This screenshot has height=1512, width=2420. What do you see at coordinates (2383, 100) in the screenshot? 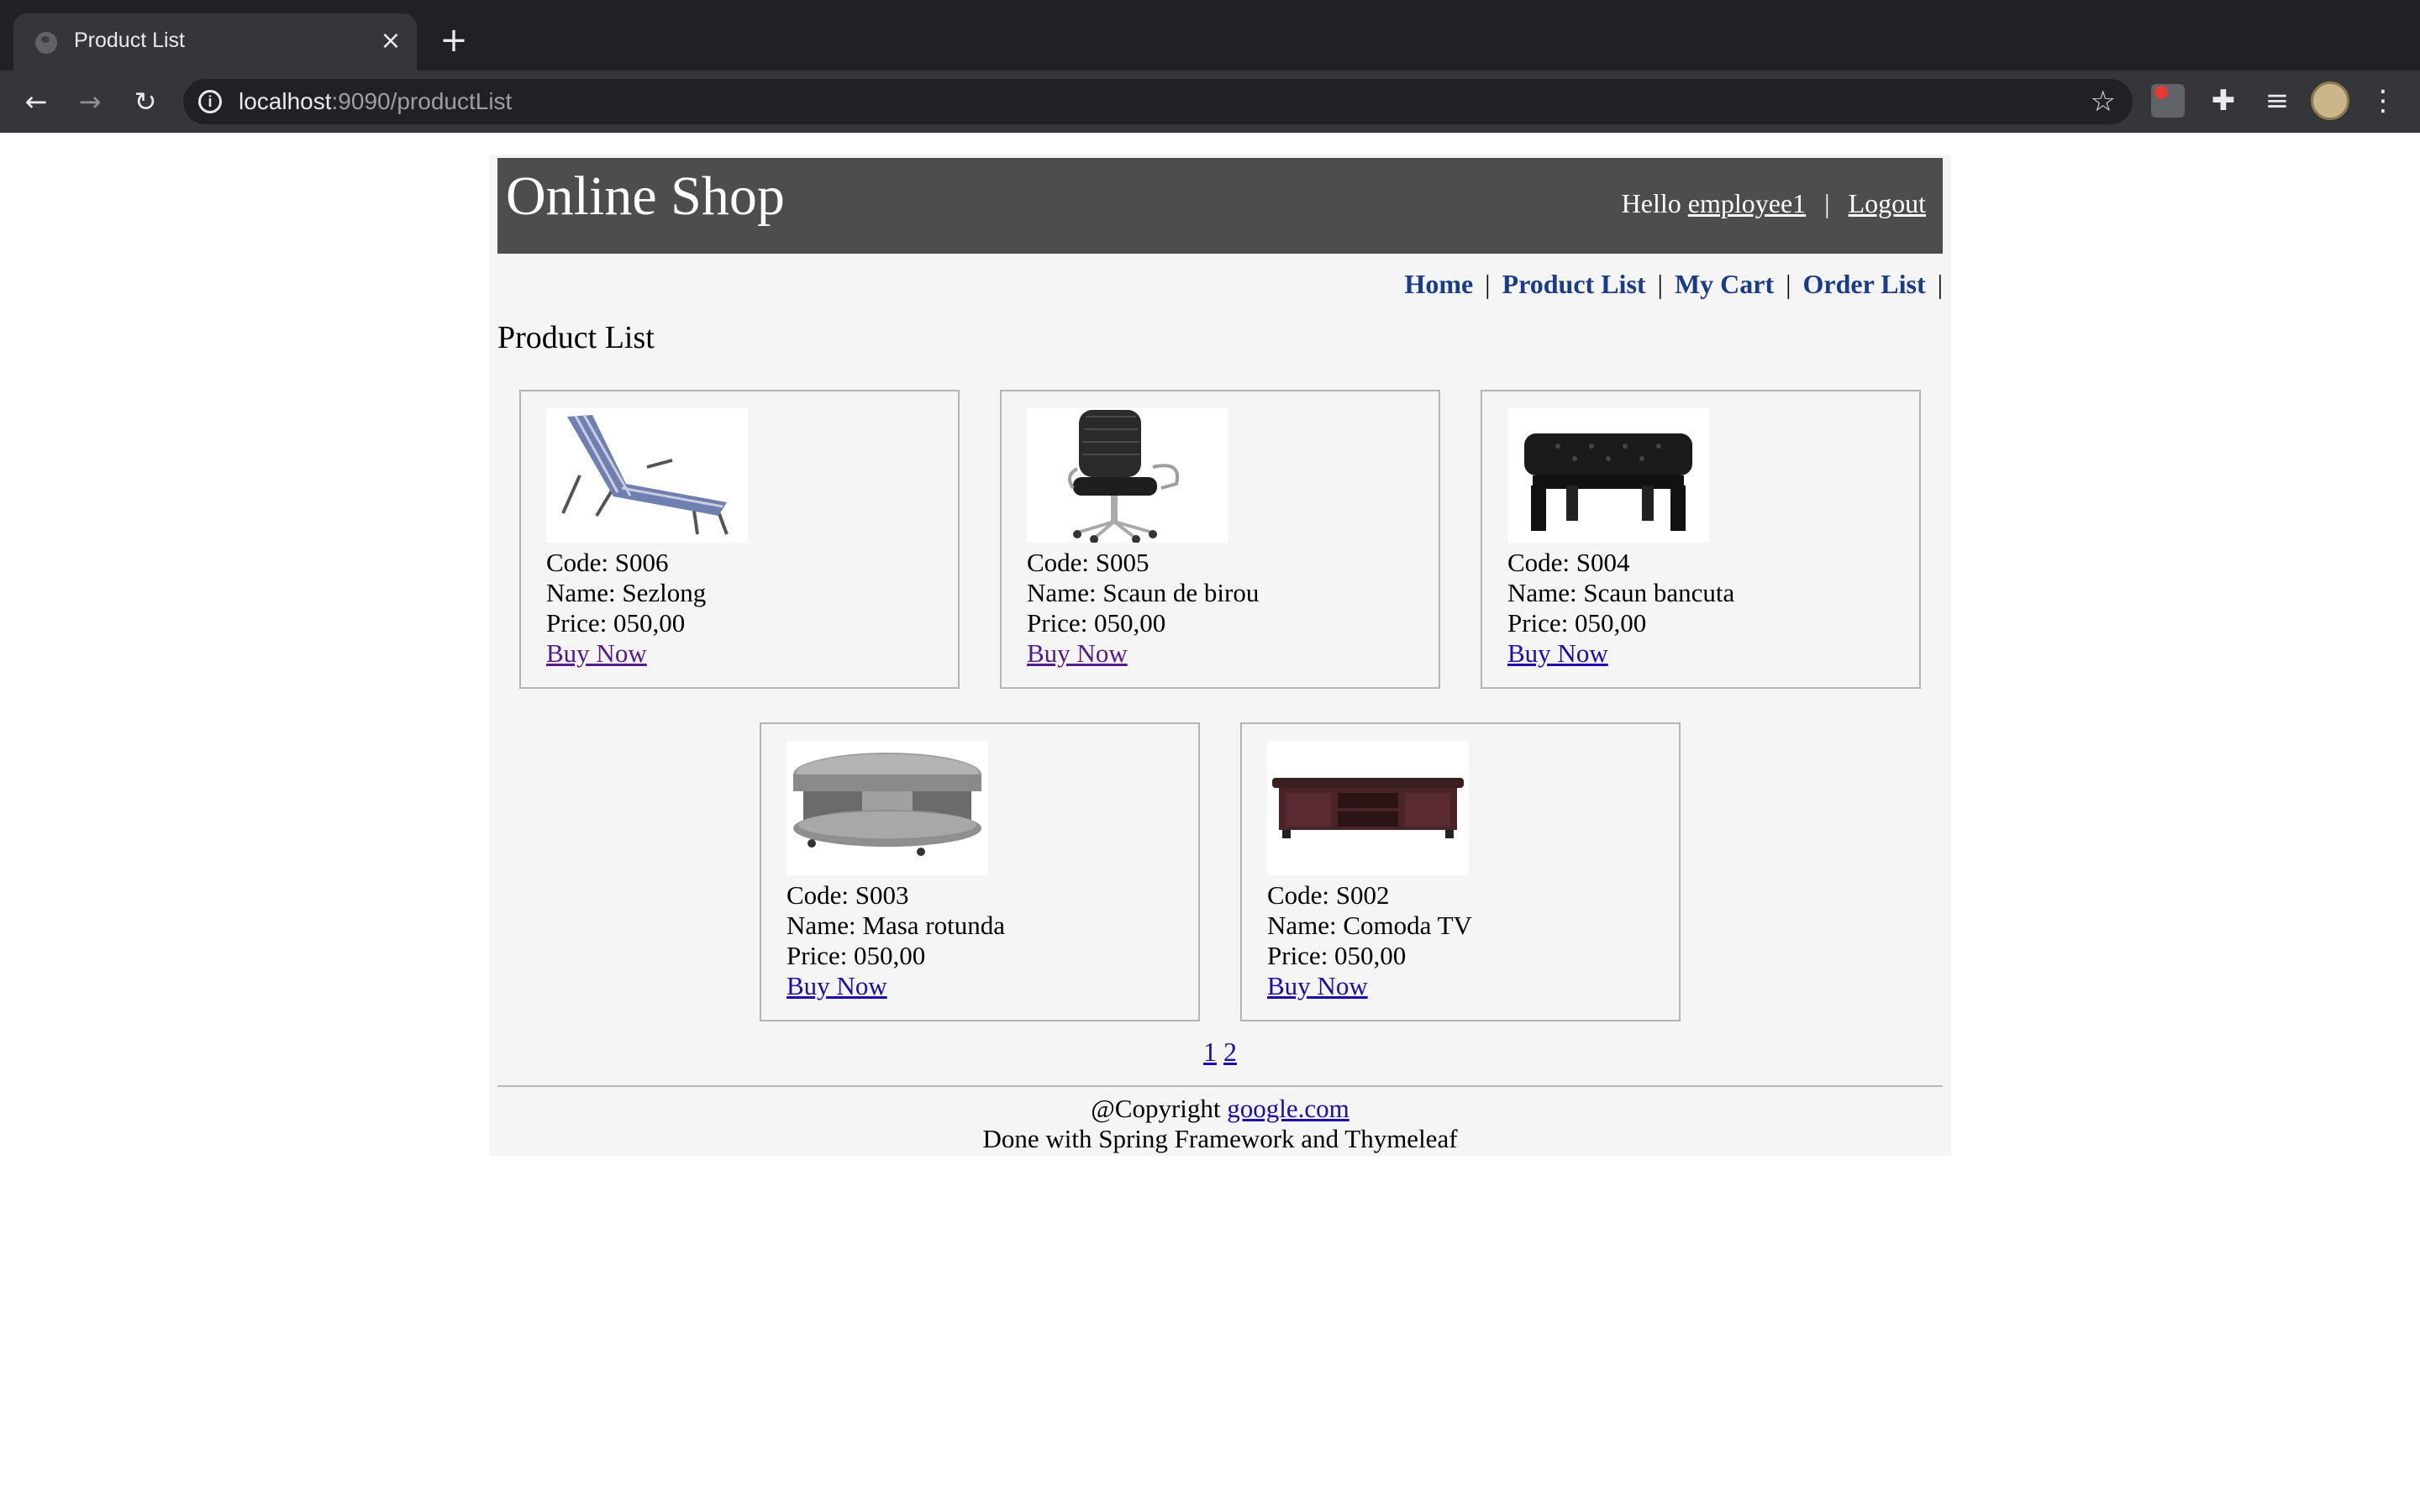
I see `browser-menu-icon: ⋮` at bounding box center [2383, 100].